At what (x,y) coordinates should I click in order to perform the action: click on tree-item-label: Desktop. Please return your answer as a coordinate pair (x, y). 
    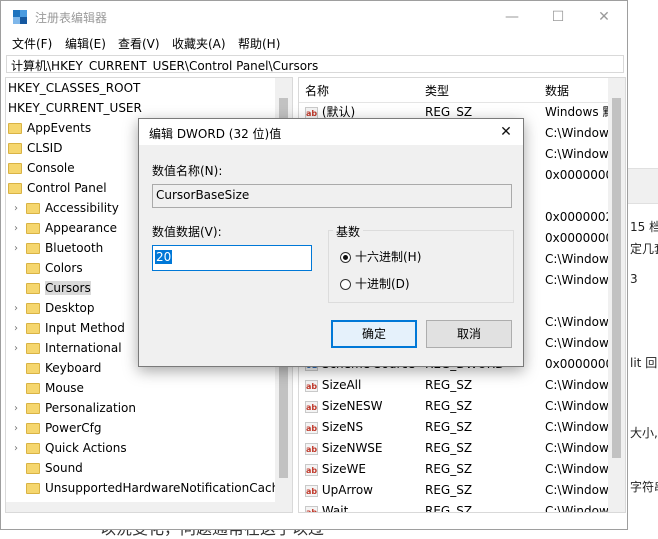
    Looking at the image, I should click on (70, 308).